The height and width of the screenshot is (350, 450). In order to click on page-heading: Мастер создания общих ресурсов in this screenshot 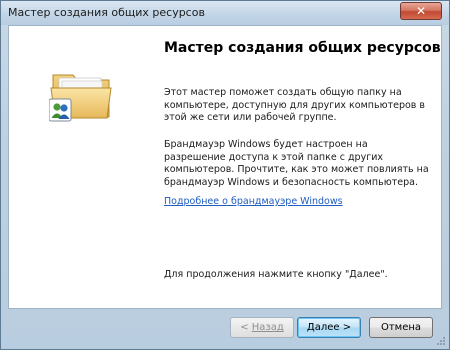, I will do `click(302, 48)`.